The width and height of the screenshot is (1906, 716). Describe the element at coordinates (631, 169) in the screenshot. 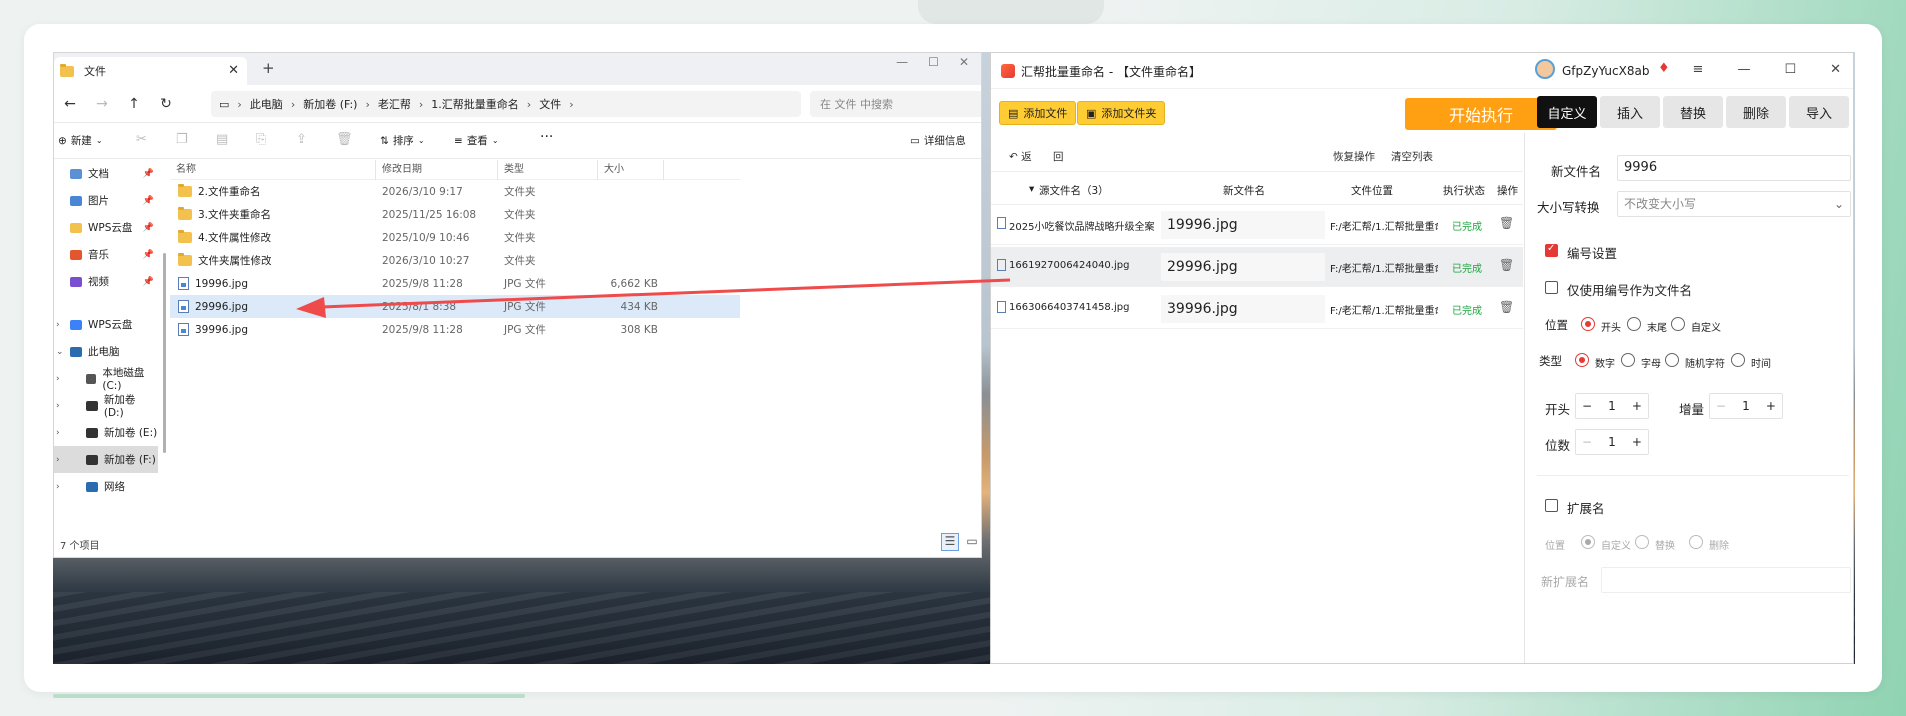

I see `column-size: 大小` at that location.